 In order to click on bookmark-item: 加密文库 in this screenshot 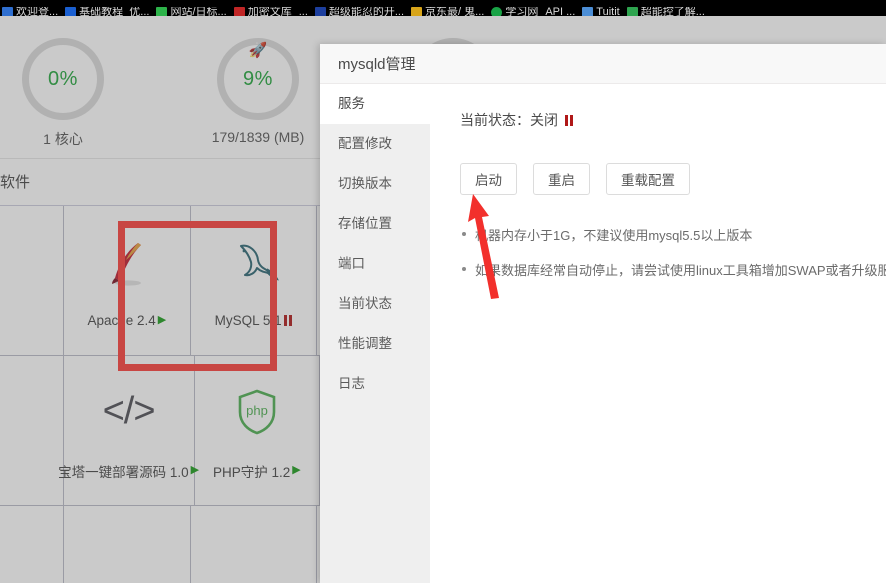, I will do `click(262, 11)`.